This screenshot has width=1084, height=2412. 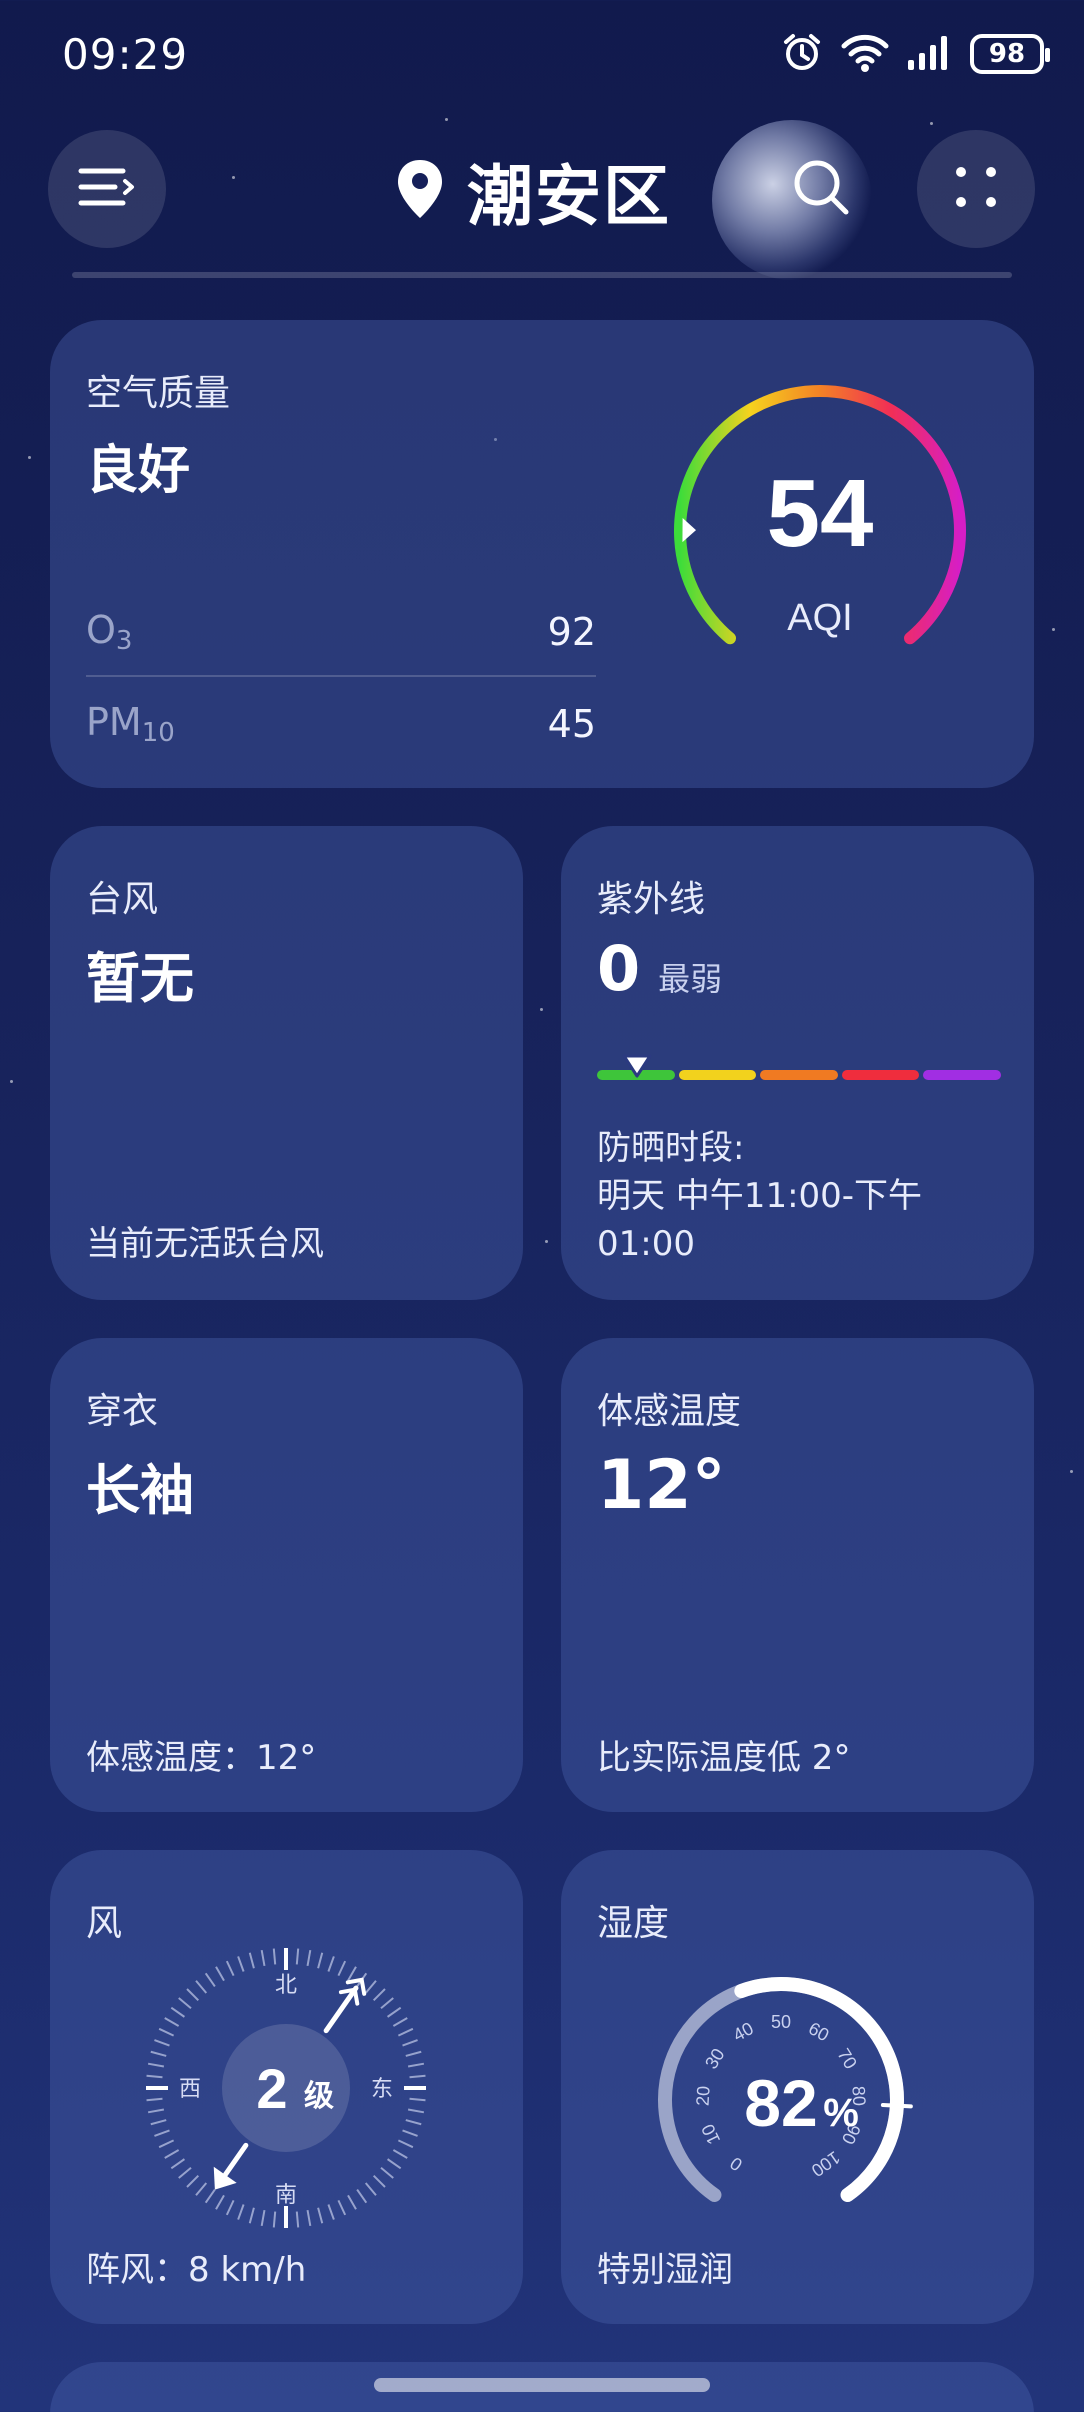 I want to click on typhoon-title: 台风, so click(x=122, y=899).